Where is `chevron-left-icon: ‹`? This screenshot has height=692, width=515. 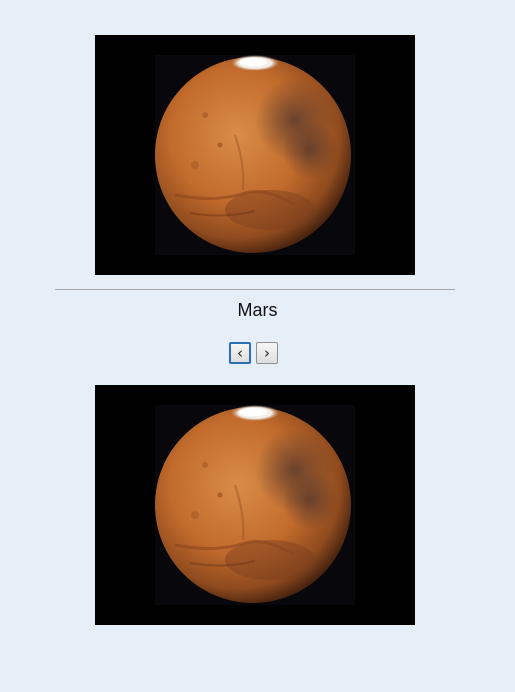 chevron-left-icon: ‹ is located at coordinates (240, 352).